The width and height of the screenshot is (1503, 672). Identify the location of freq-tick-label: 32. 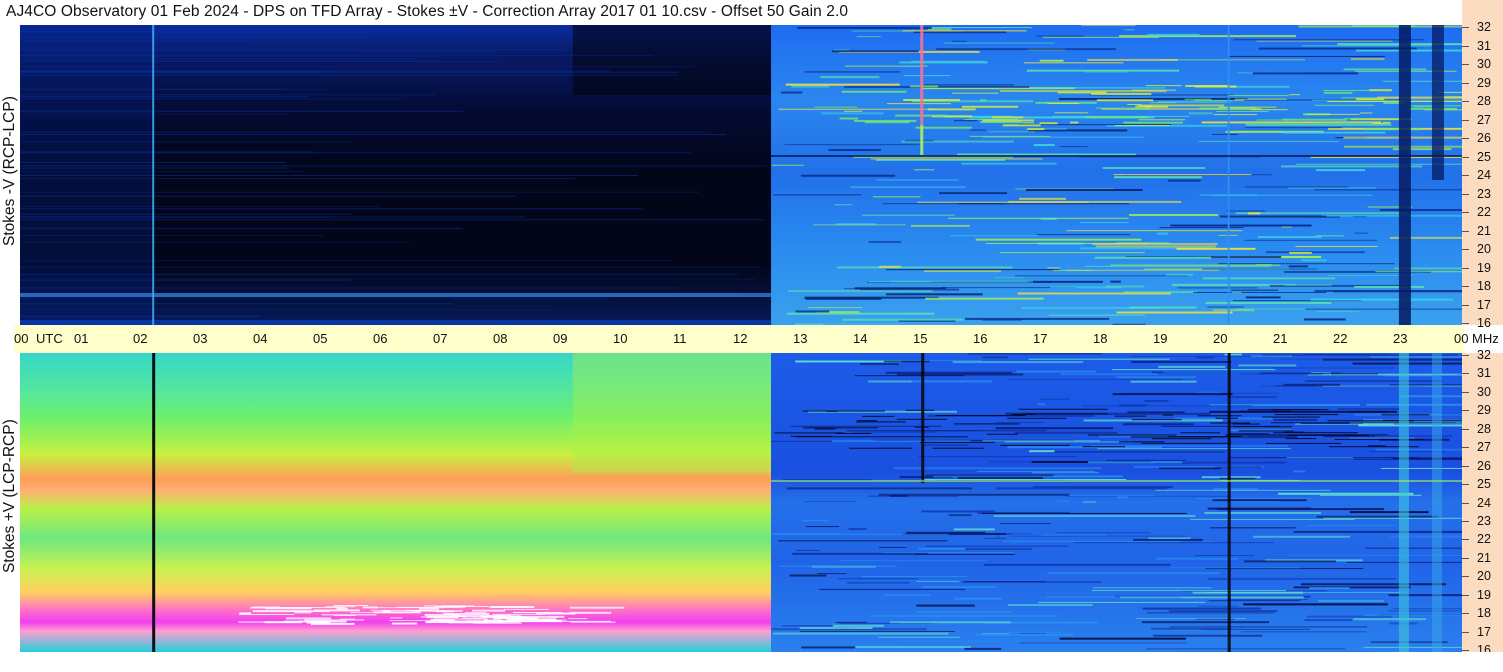
(1484, 27).